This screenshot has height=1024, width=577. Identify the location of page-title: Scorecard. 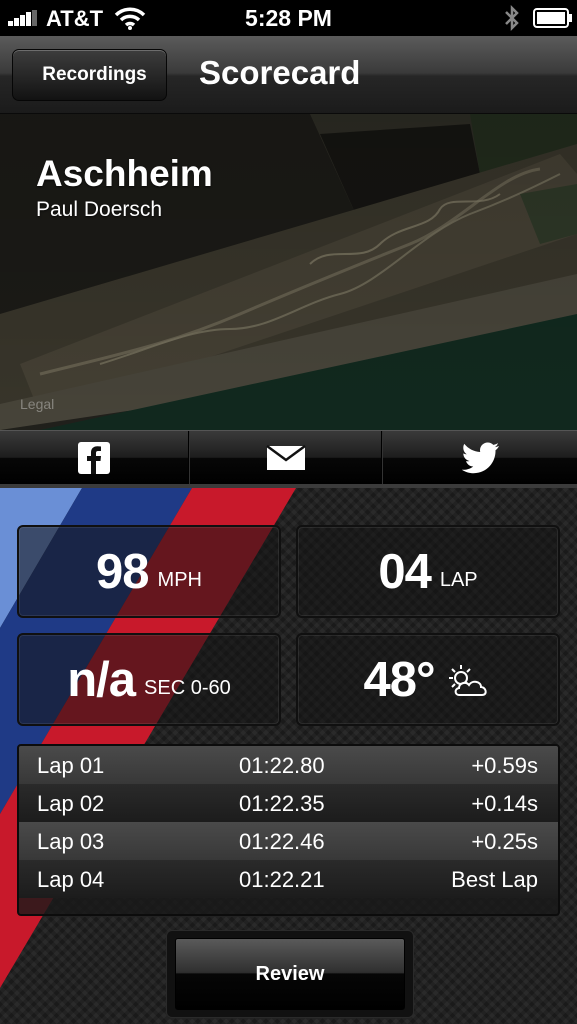
(280, 72).